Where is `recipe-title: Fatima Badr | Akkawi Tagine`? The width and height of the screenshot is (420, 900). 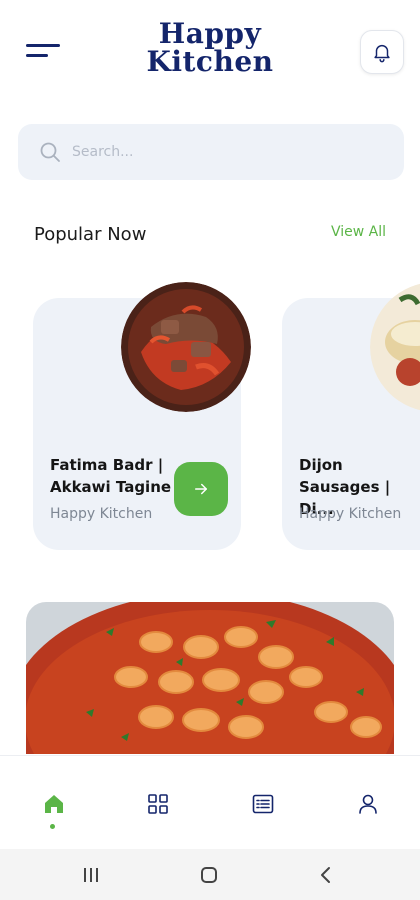
recipe-title: Fatima Badr | Akkawi Tagine is located at coordinates (111, 476).